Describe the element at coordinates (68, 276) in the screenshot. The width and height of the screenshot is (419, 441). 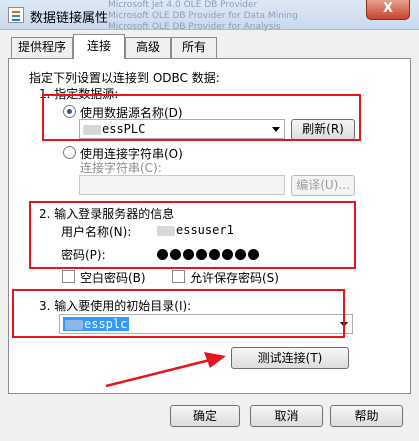
I see `checkbox-blank-password` at that location.